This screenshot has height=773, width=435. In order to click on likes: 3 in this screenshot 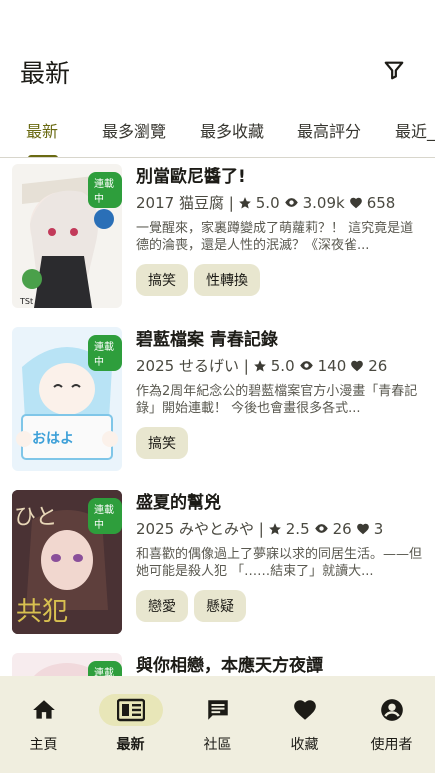, I will do `click(378, 528)`.